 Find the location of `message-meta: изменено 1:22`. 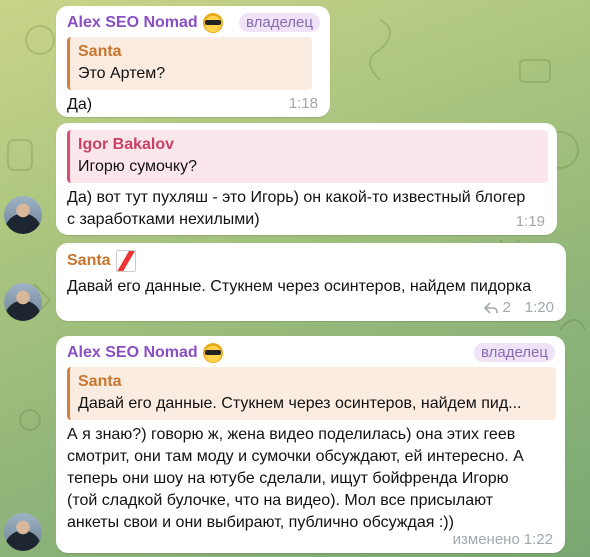

message-meta: изменено 1:22 is located at coordinates (503, 539).